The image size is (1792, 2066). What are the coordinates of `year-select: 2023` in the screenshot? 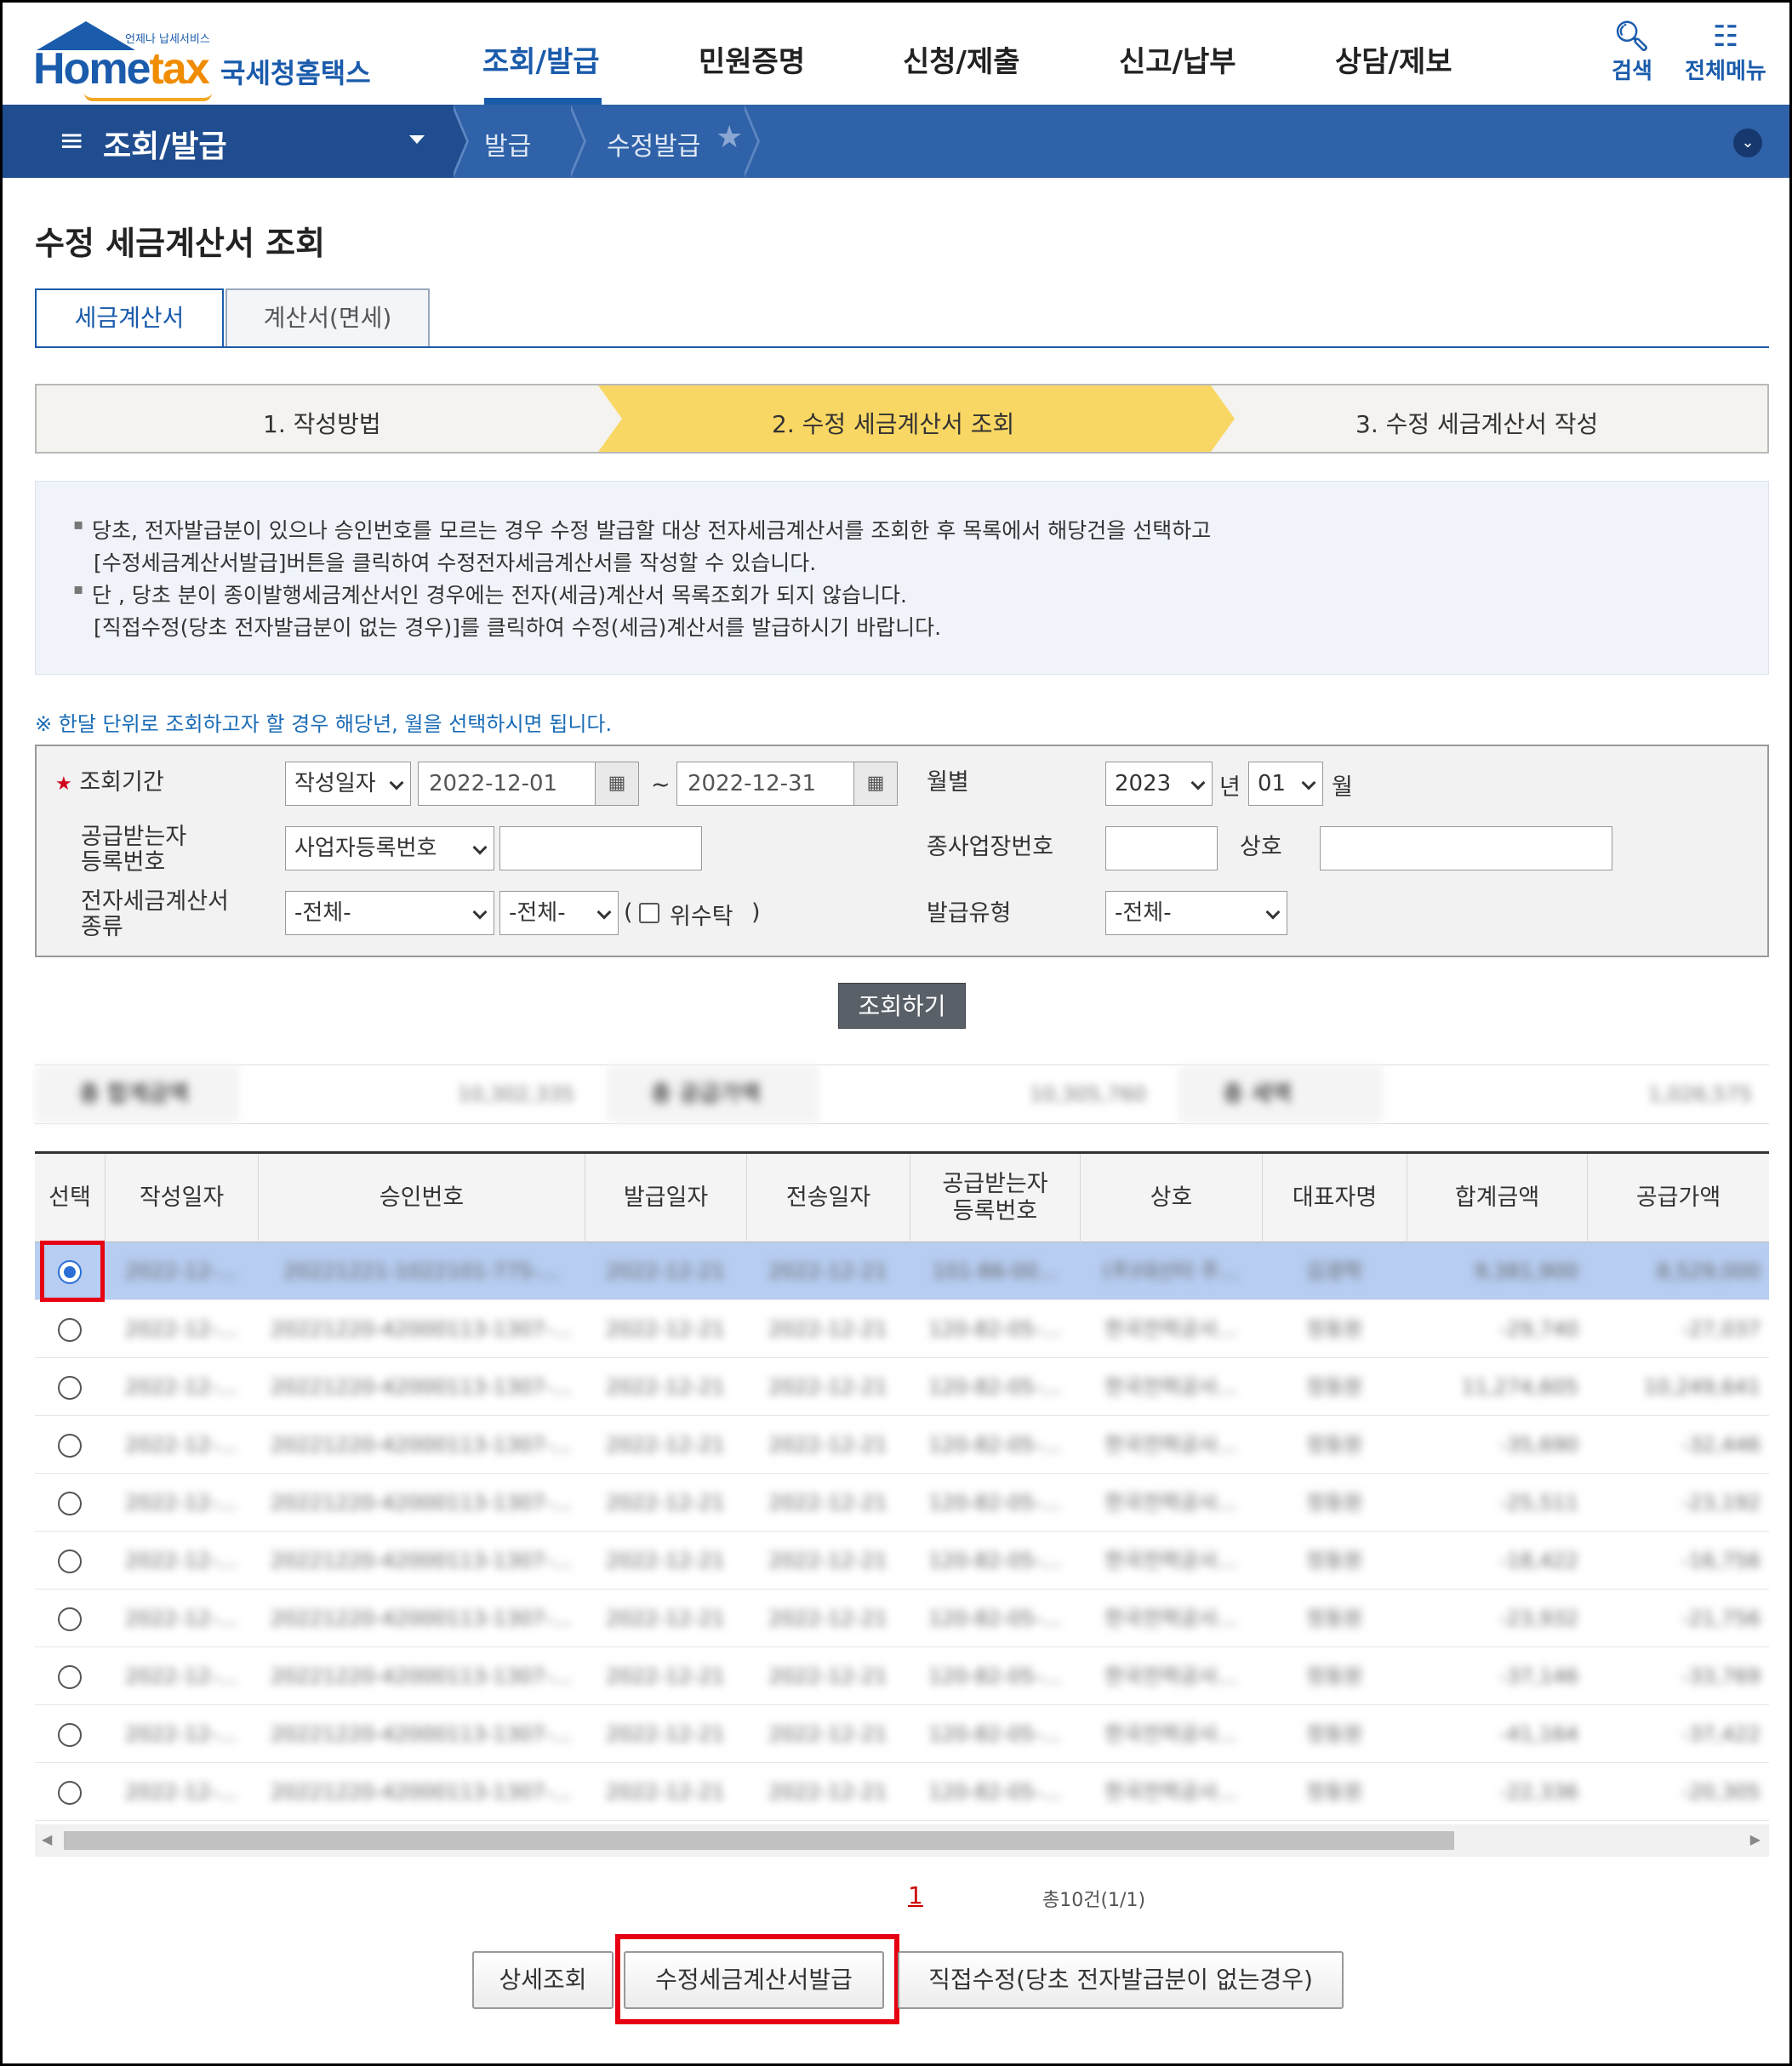 It's located at (1159, 784).